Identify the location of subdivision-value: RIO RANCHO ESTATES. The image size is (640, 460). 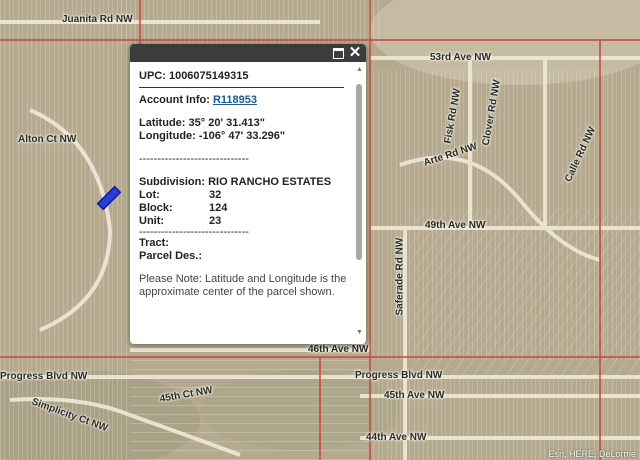
(270, 182).